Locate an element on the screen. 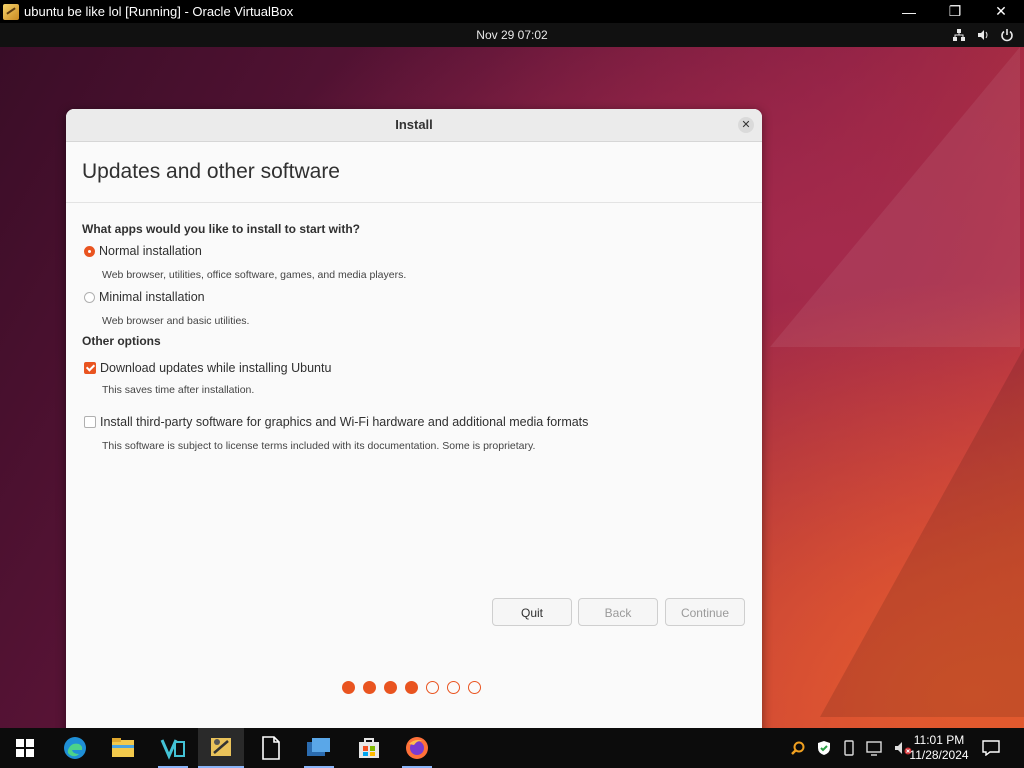 The image size is (1024, 768). virtualbox-icon is located at coordinates (221, 747).